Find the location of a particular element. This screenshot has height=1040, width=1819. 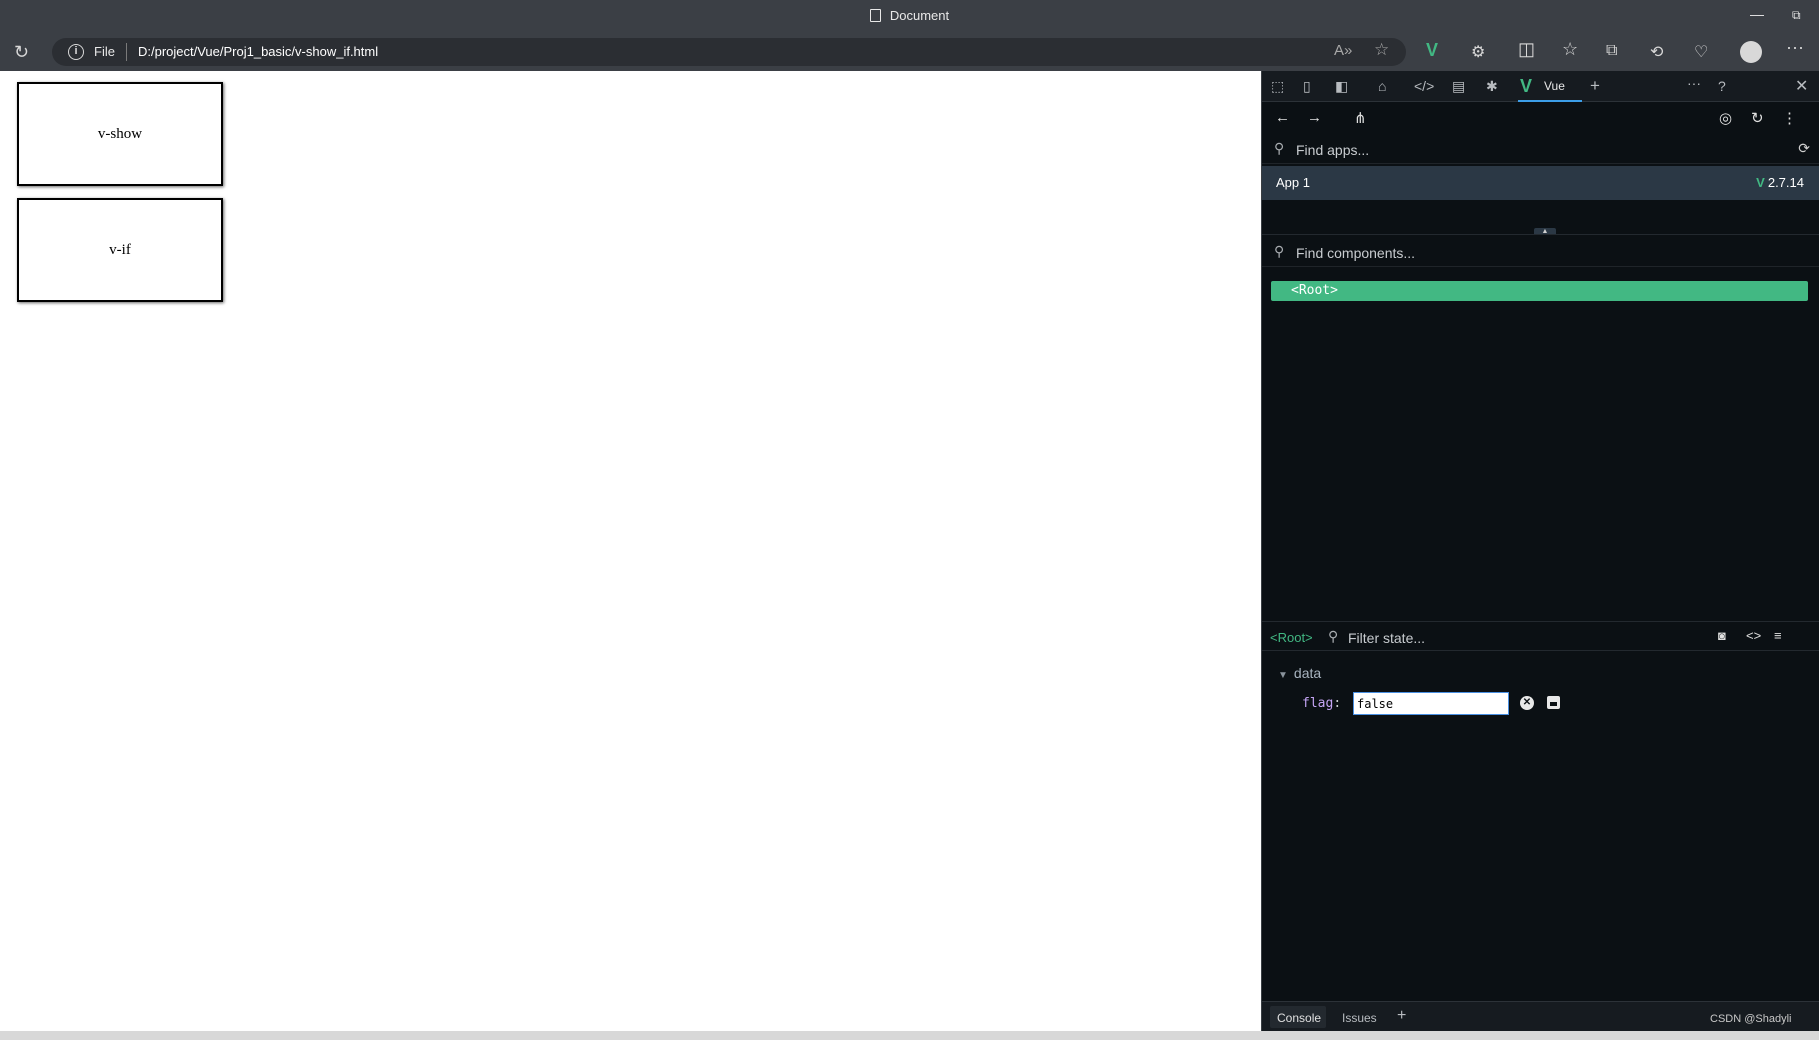

add-drawer-tab-icon: + is located at coordinates (1401, 1016).